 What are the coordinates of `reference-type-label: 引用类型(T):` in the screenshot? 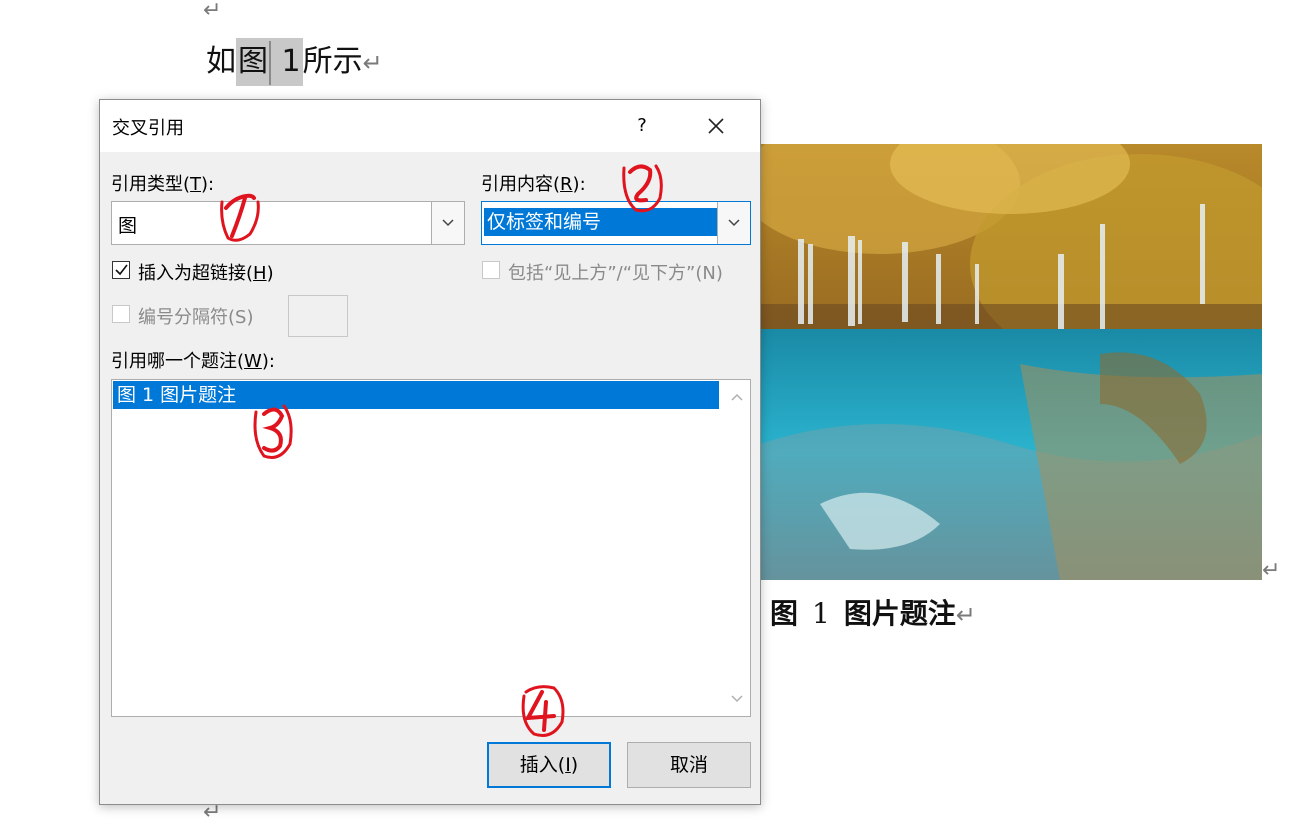 It's located at (163, 184).